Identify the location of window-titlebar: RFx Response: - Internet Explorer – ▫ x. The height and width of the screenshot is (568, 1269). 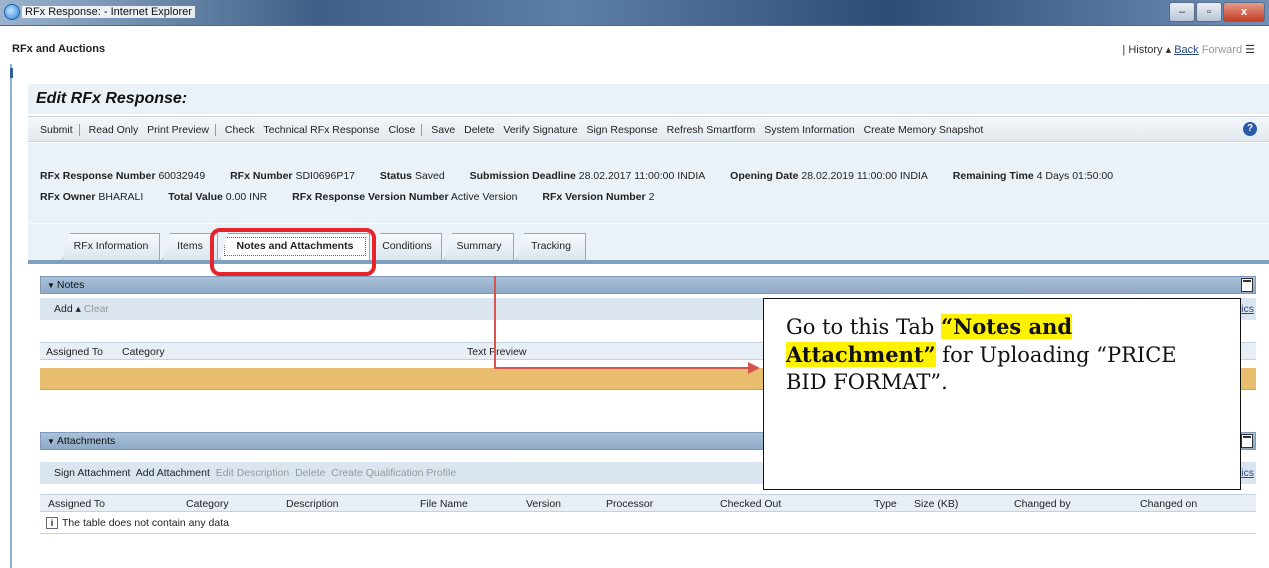
(634, 13).